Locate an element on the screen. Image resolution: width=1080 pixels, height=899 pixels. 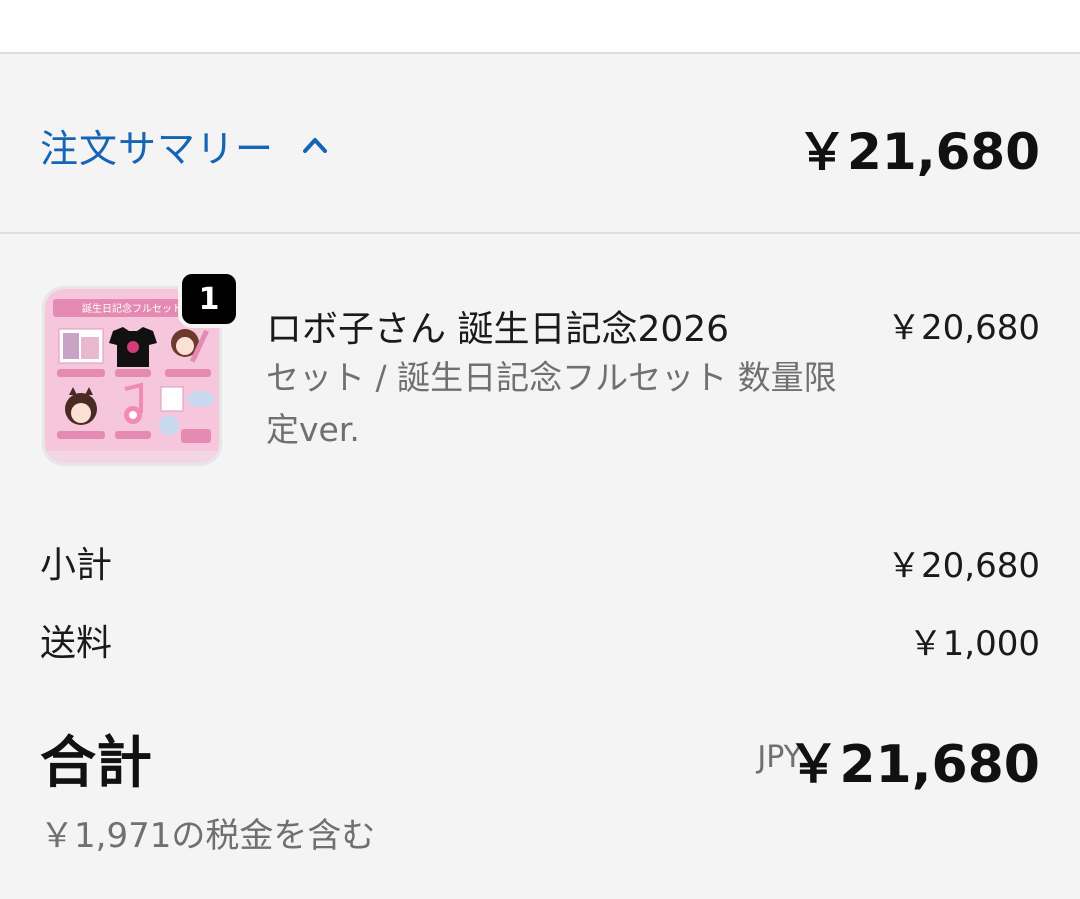
shipping-label: 送料 is located at coordinates (76, 643).